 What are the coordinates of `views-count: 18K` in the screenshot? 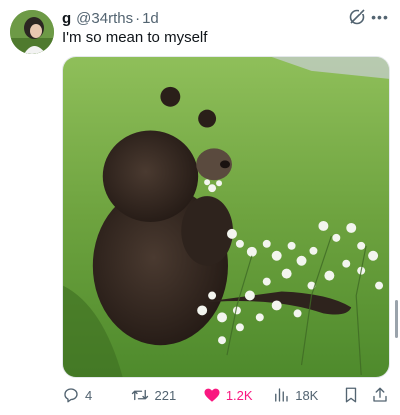 It's located at (307, 395).